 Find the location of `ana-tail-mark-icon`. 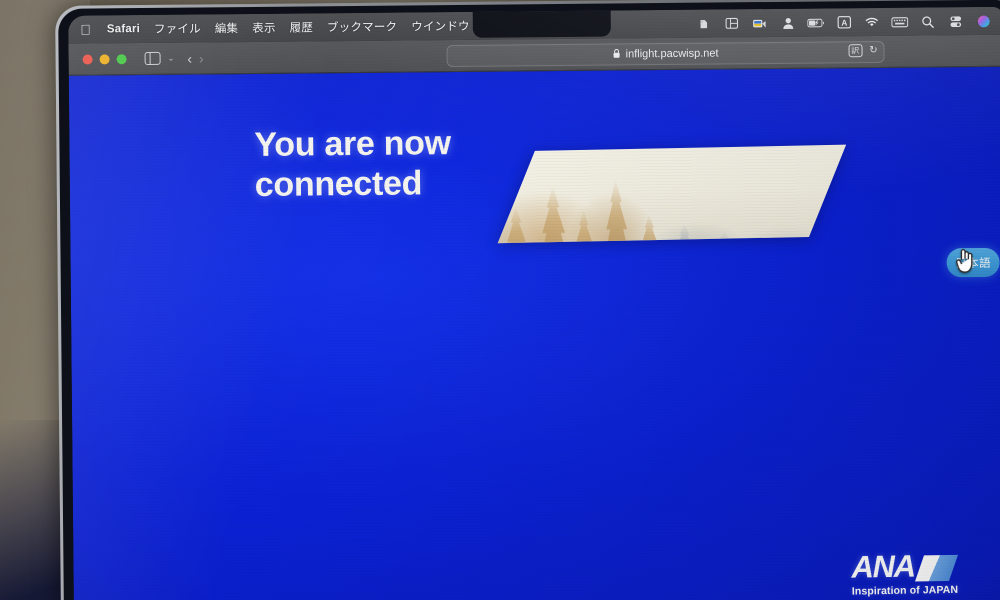

ana-tail-mark-icon is located at coordinates (937, 568).